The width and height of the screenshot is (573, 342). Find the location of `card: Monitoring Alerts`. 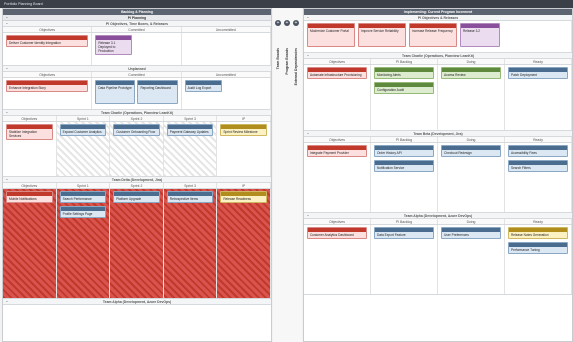

card: Monitoring Alerts is located at coordinates (404, 73).